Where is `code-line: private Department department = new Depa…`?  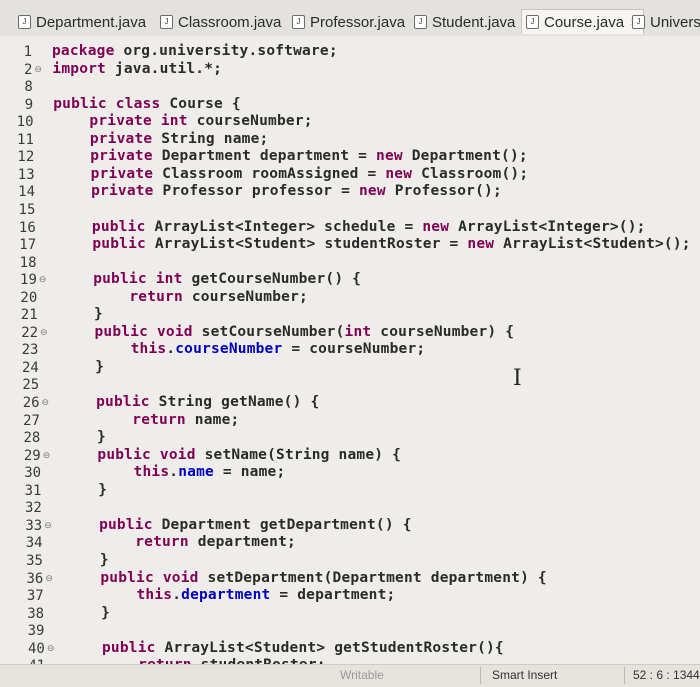 code-line: private Department department = new Depa… is located at coordinates (291, 156).